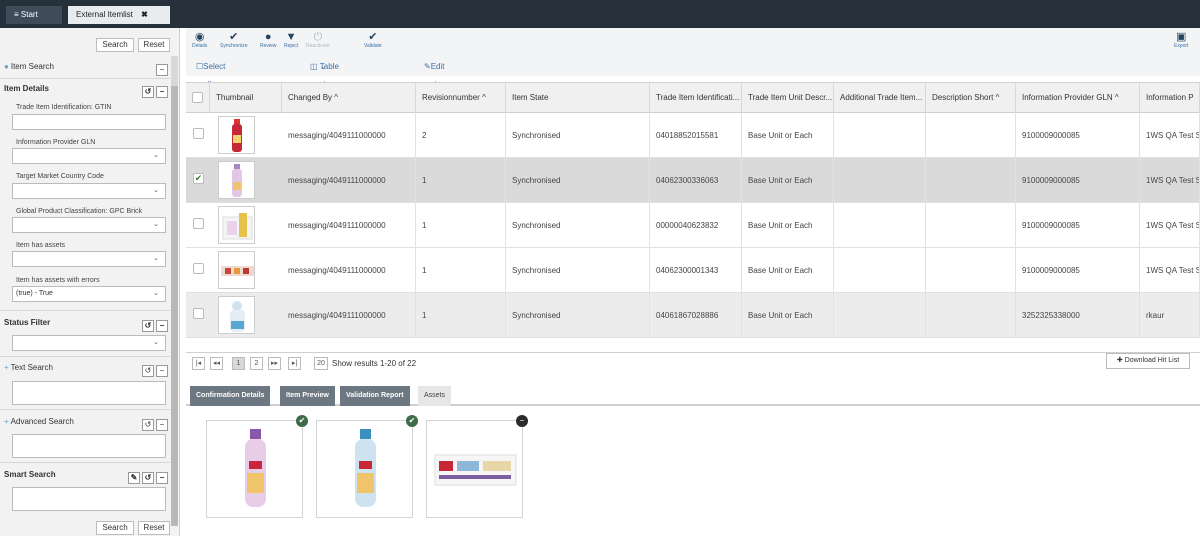 This screenshot has height=536, width=1200. Describe the element at coordinates (144, 14) in the screenshot. I see `close-icon: ✖` at that location.